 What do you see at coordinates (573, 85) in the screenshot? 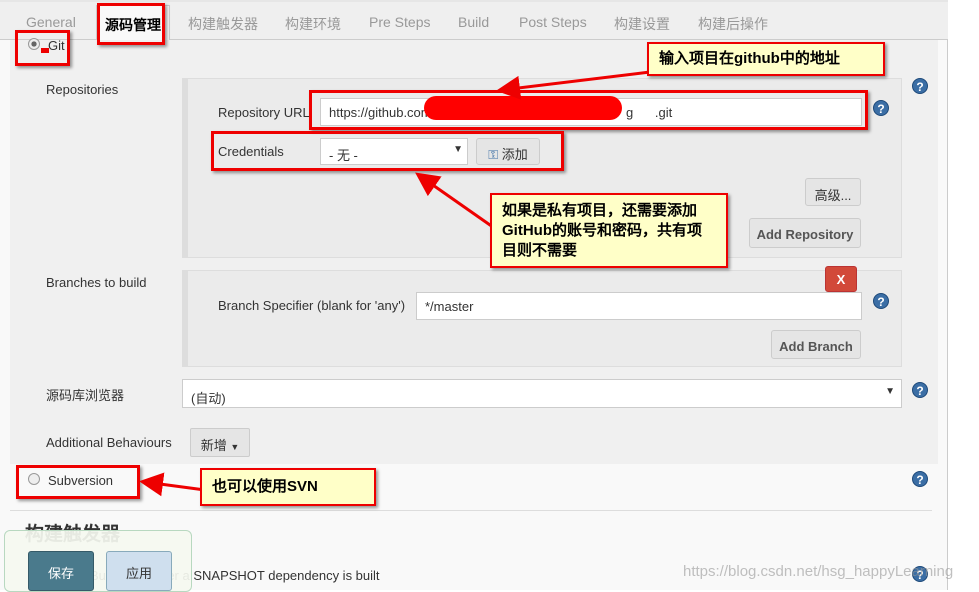
I see `arrow-url` at bounding box center [573, 85].